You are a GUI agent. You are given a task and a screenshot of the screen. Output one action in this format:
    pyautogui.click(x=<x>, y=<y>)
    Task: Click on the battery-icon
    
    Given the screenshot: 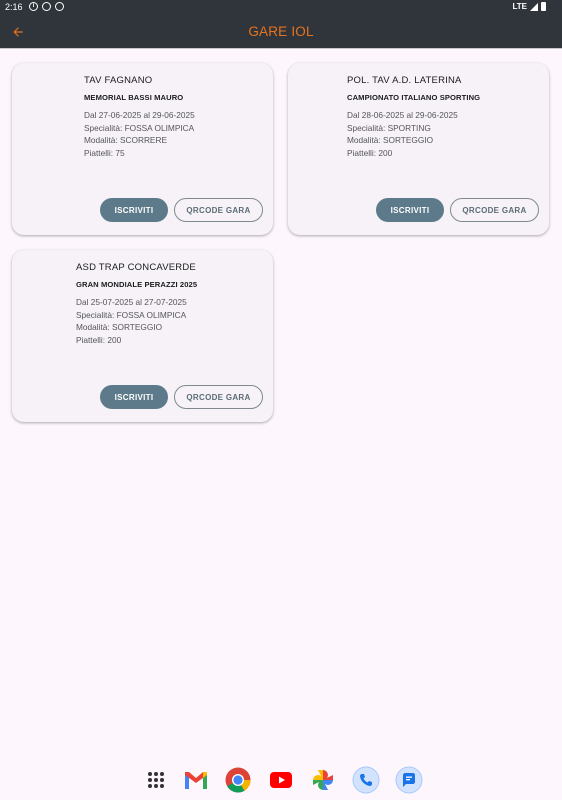 What is the action you would take?
    pyautogui.click(x=543, y=6)
    